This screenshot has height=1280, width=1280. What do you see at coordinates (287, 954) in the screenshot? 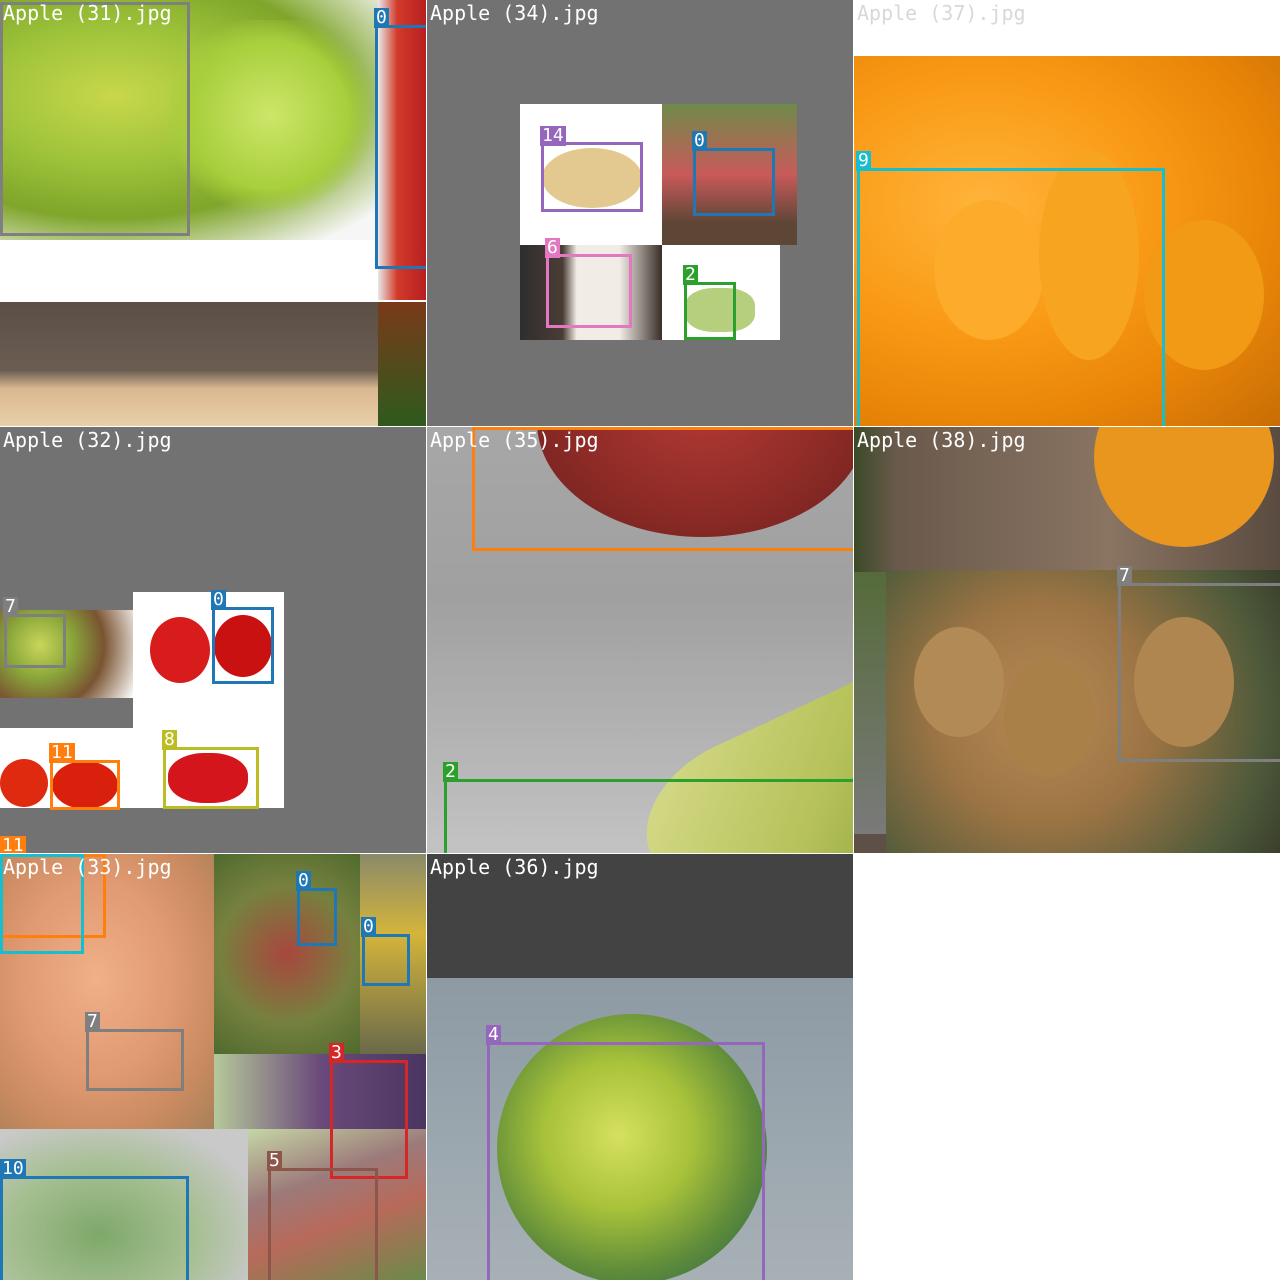
I see `apple-tree-image` at bounding box center [287, 954].